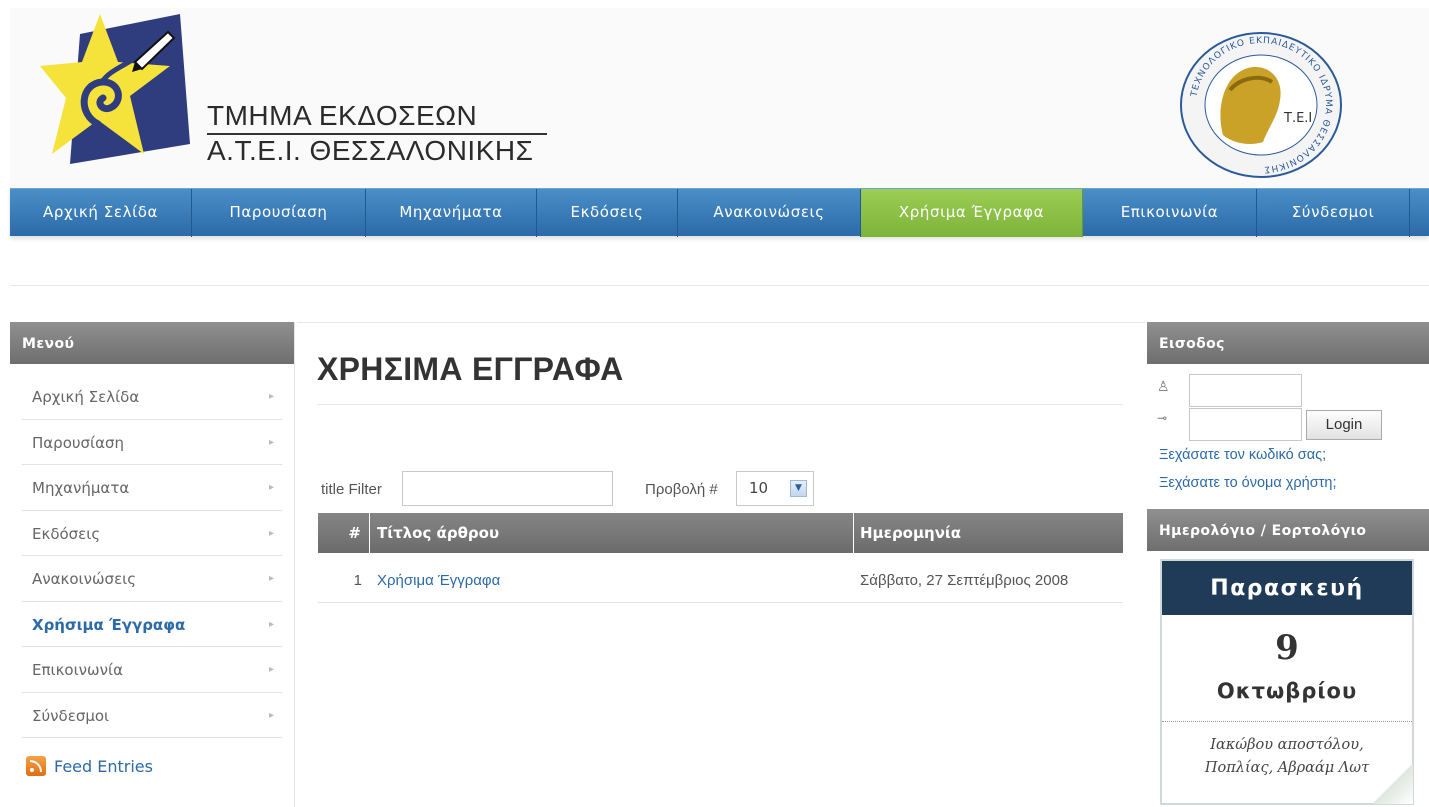 The height and width of the screenshot is (807, 1429). Describe the element at coordinates (351, 489) in the screenshot. I see `title-filter-label: title Filter` at that location.